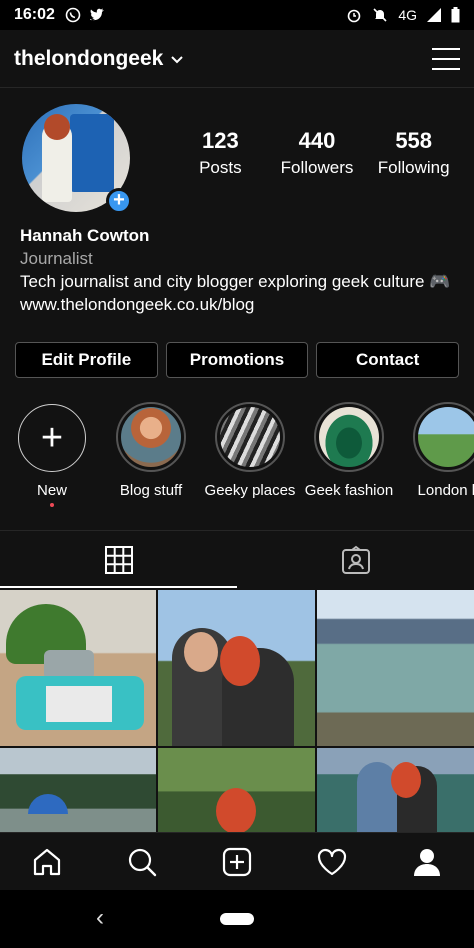  Describe the element at coordinates (52, 505) in the screenshot. I see `notification-dot` at that location.